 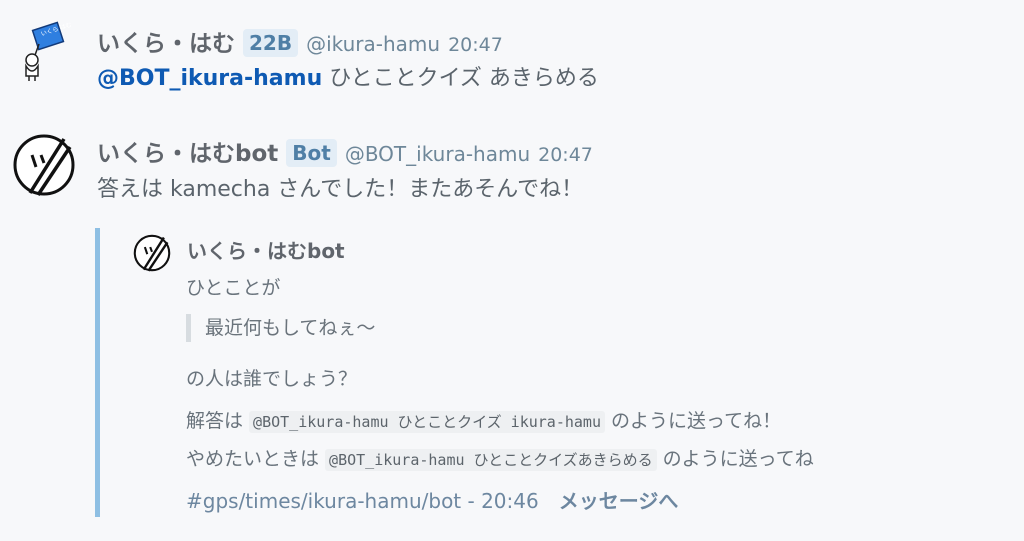 I want to click on quit-suffix: のように送ってね, so click(x=735, y=459).